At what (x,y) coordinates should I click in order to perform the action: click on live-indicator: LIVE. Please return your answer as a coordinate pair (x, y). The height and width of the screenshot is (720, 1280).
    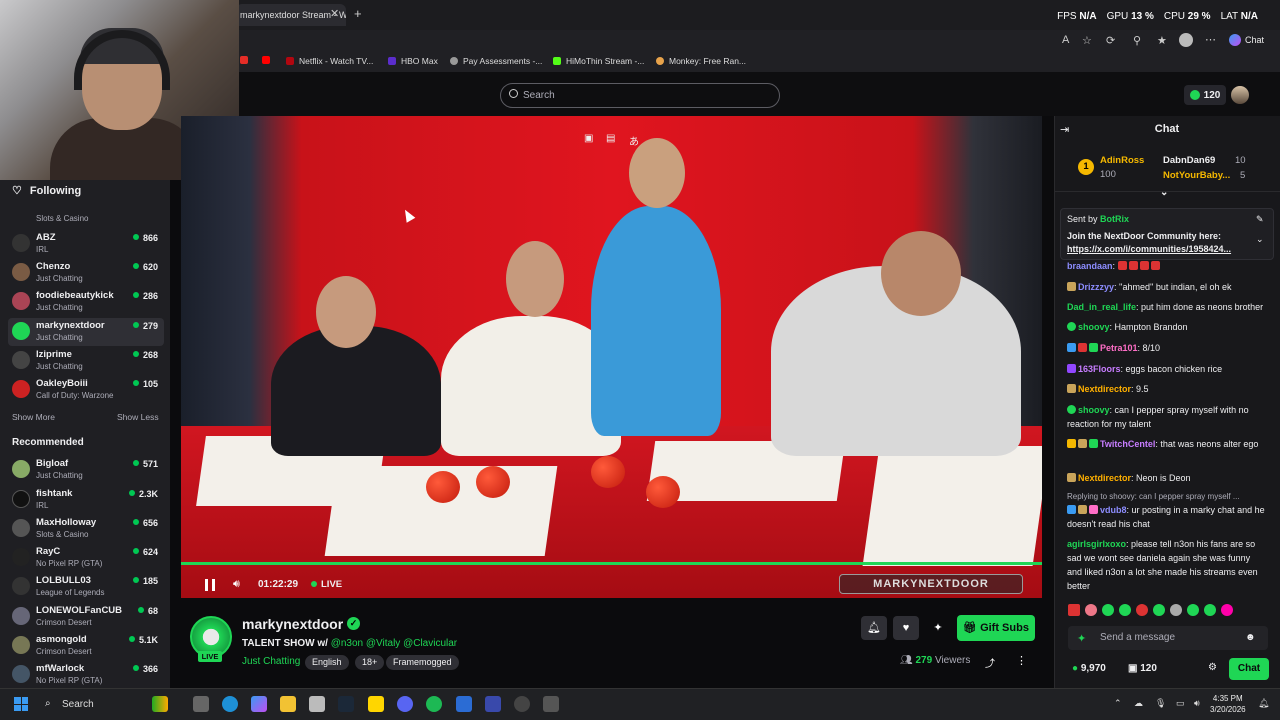
    Looking at the image, I should click on (326, 584).